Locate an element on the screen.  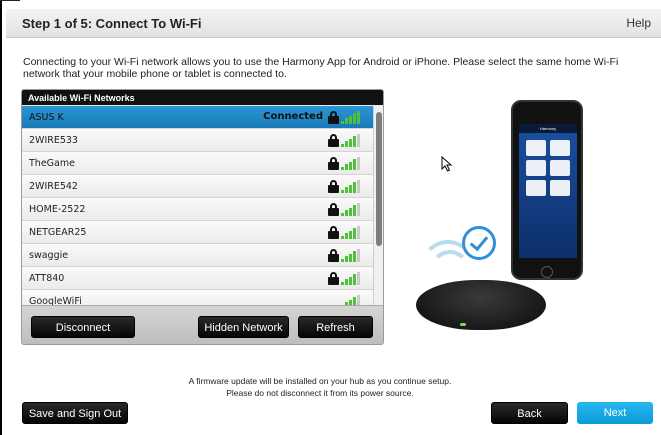
network-name: 2WIRE542 is located at coordinates (53, 186).